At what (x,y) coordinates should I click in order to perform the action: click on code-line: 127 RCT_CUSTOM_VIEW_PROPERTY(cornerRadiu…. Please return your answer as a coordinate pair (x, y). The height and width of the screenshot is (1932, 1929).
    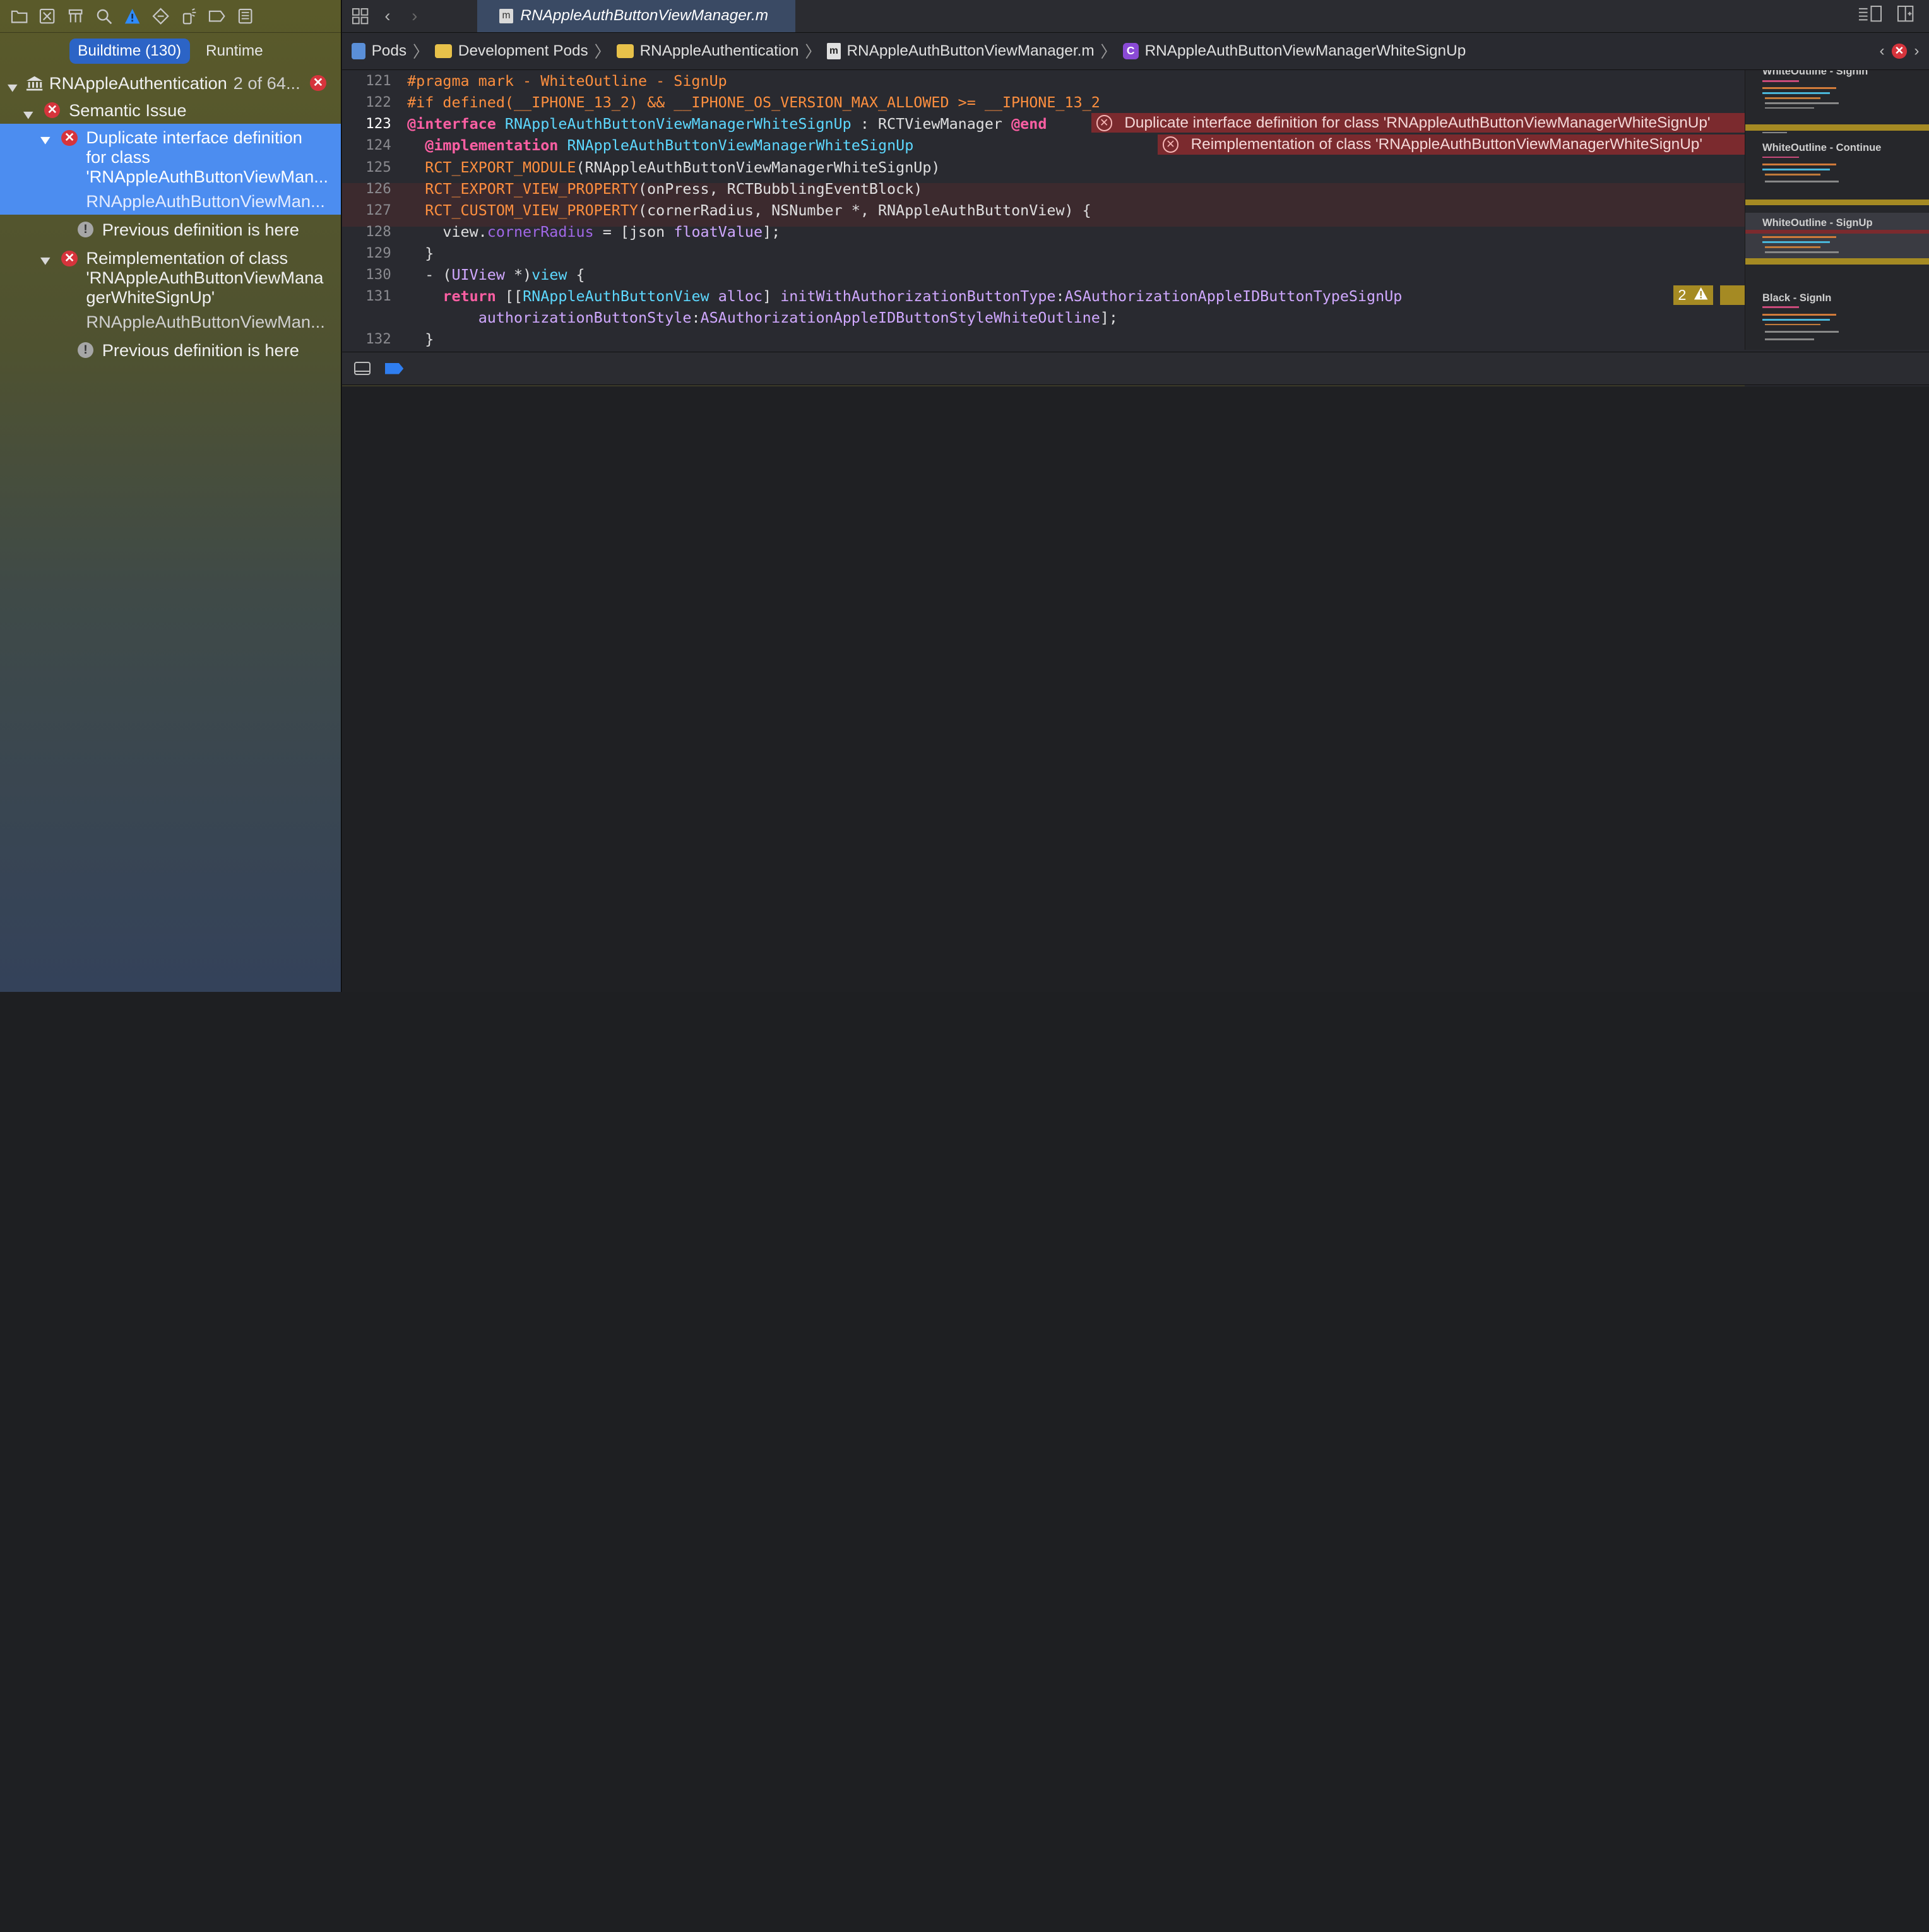
    Looking at the image, I should click on (1044, 210).